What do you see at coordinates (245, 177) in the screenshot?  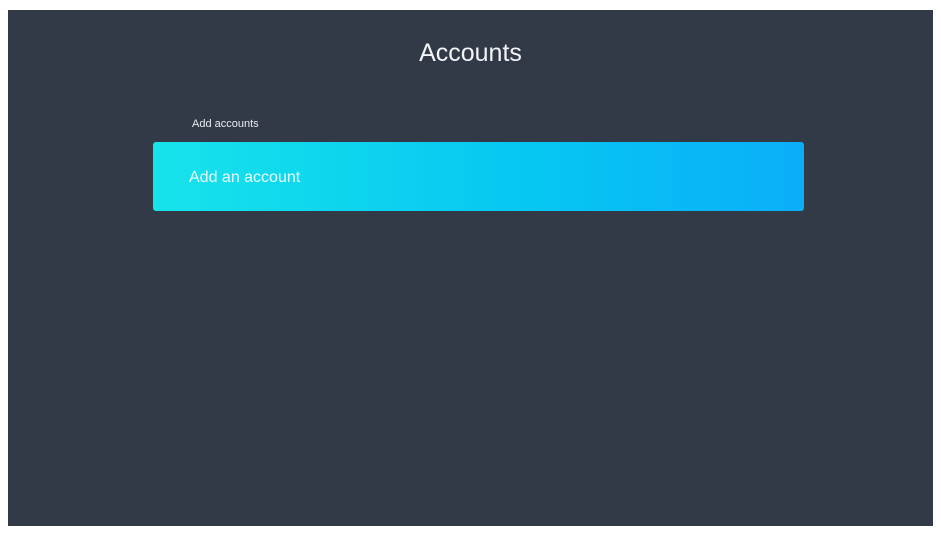 I see `add-account-button-label: Add an account` at bounding box center [245, 177].